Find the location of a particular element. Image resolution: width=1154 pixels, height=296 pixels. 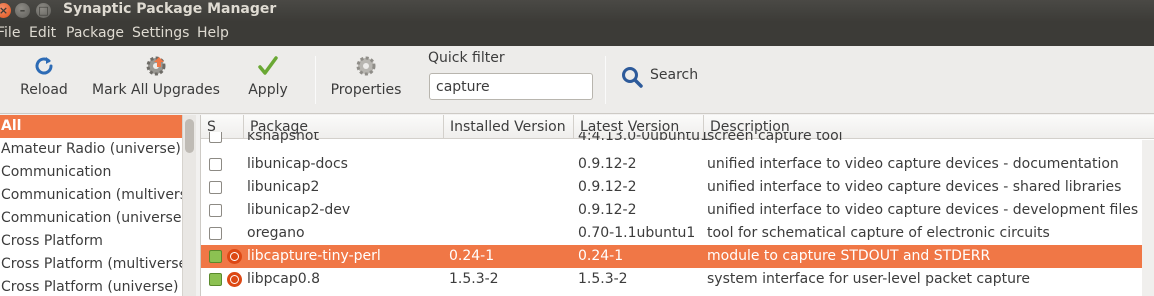

installed-version: 1.5.3-2 is located at coordinates (474, 279).